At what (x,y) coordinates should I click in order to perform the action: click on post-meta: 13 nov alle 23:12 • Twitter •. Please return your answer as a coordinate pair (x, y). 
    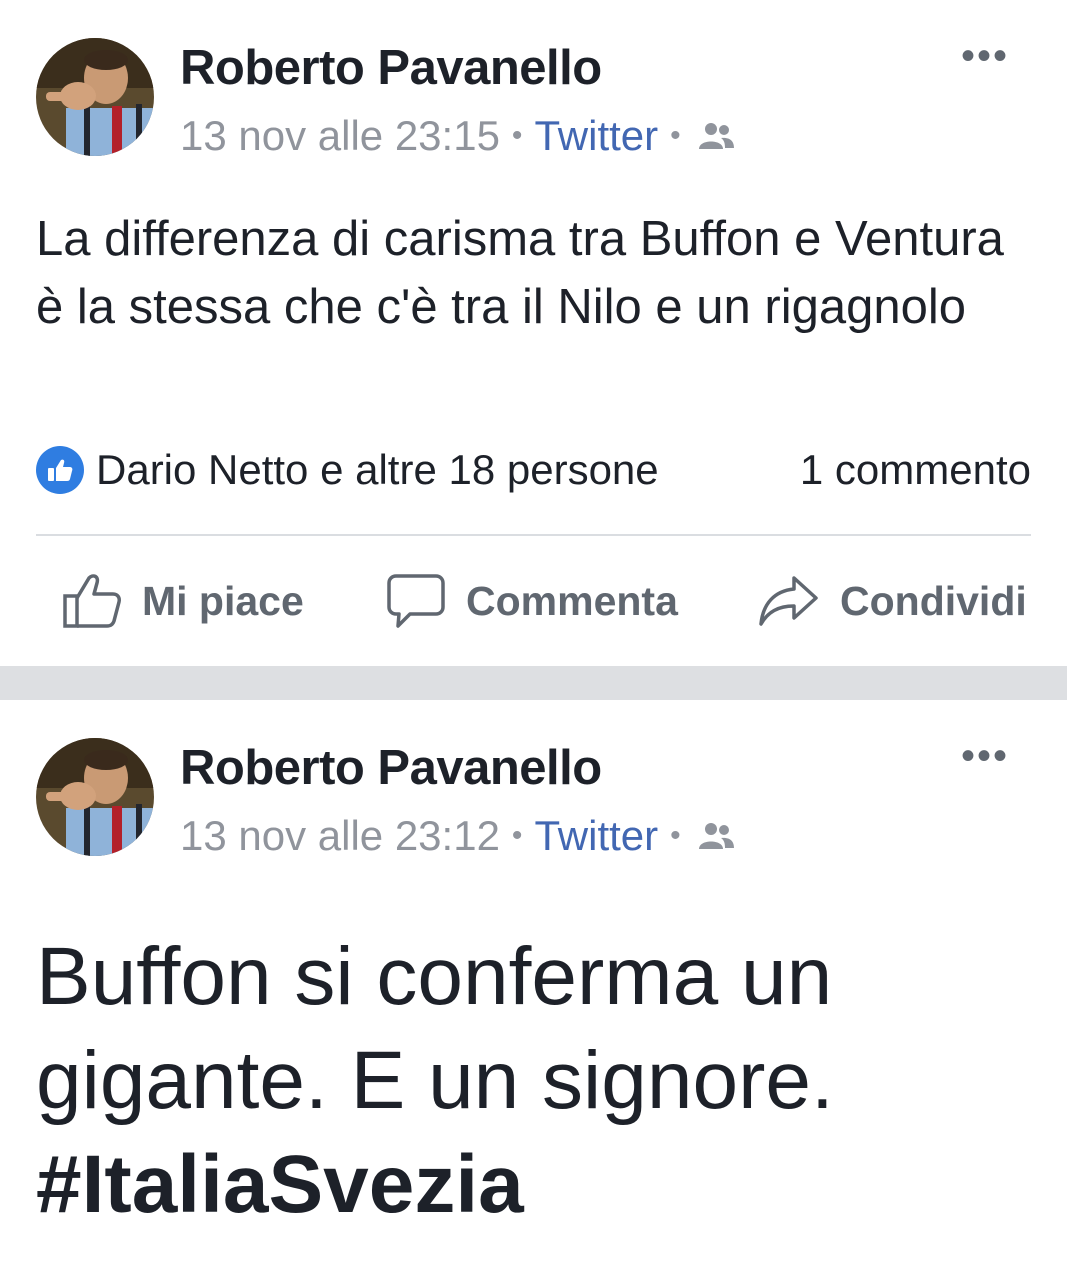
    Looking at the image, I should click on (457, 836).